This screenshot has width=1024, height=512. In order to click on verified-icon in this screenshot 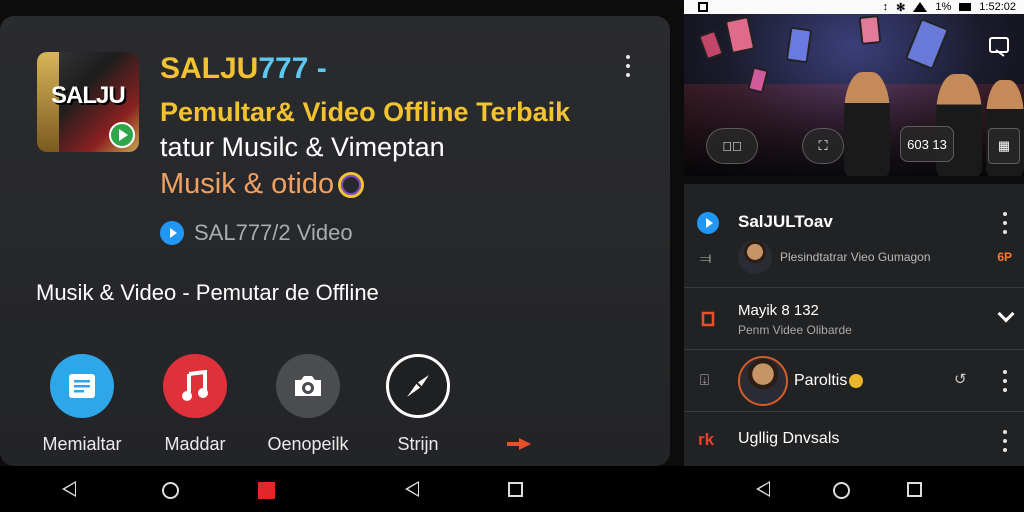, I will do `click(856, 380)`.